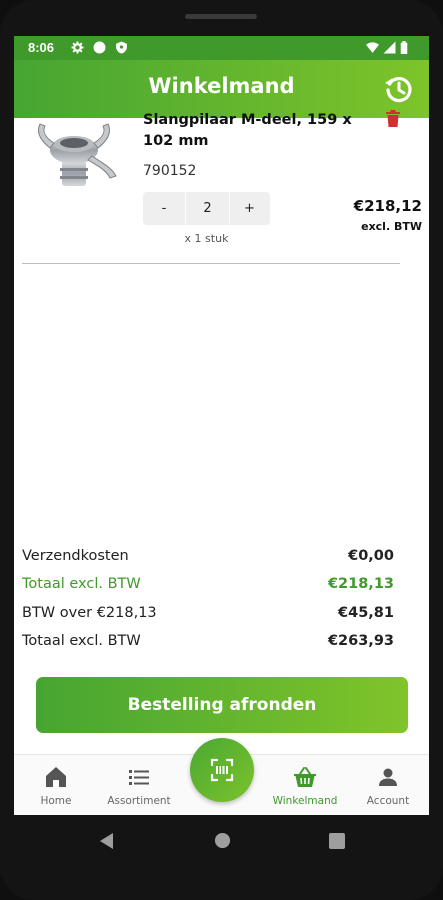 The image size is (443, 900). I want to click on history-icon, so click(399, 89).